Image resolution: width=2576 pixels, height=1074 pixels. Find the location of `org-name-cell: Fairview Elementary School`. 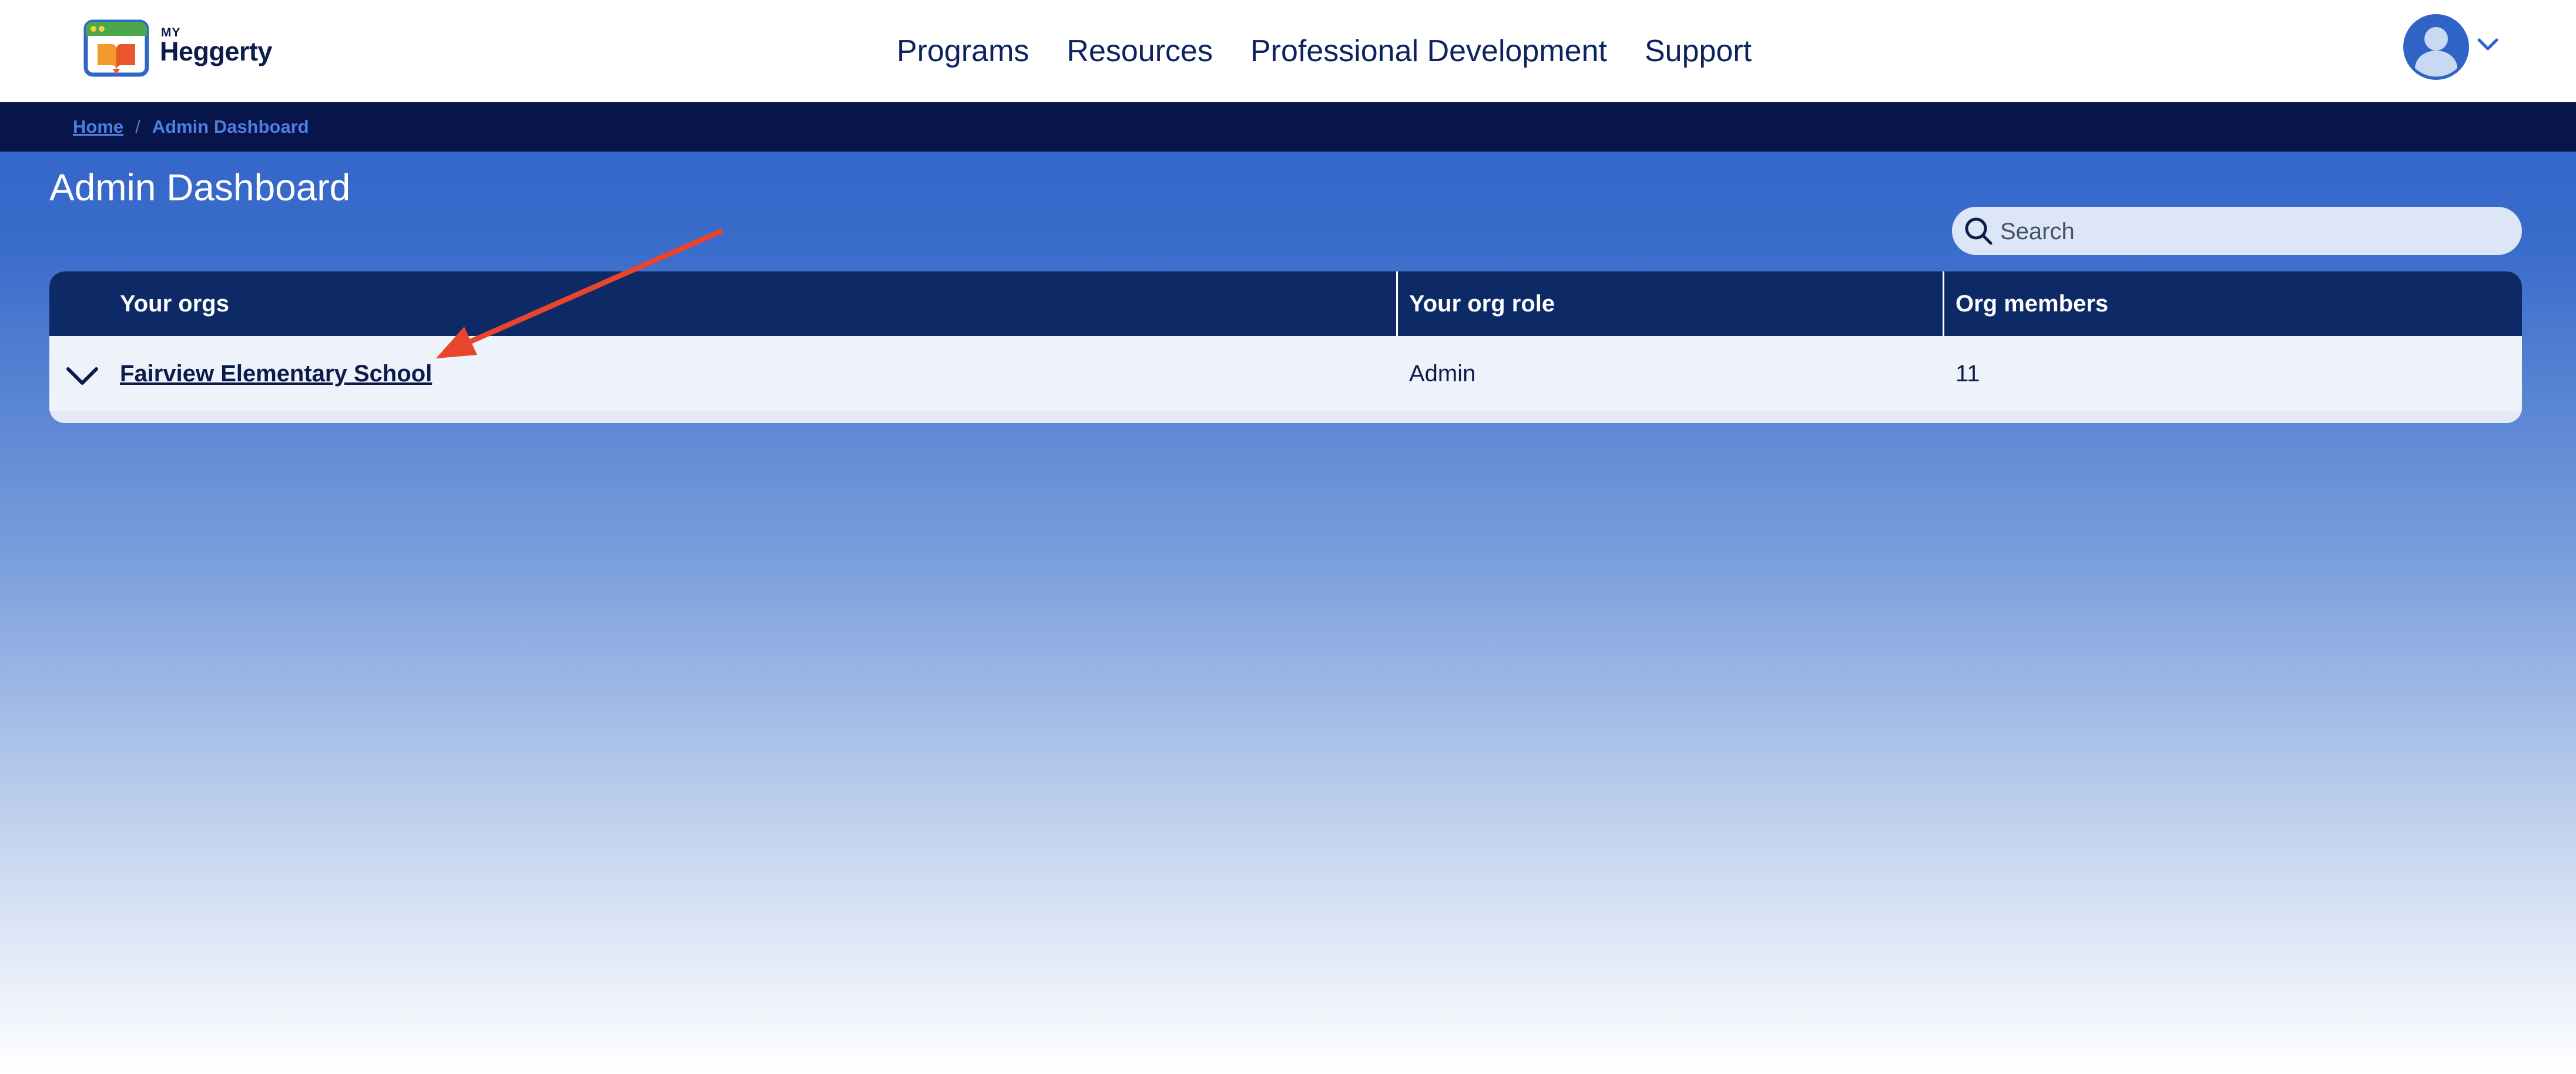

org-name-cell: Fairview Elementary School is located at coordinates (276, 373).